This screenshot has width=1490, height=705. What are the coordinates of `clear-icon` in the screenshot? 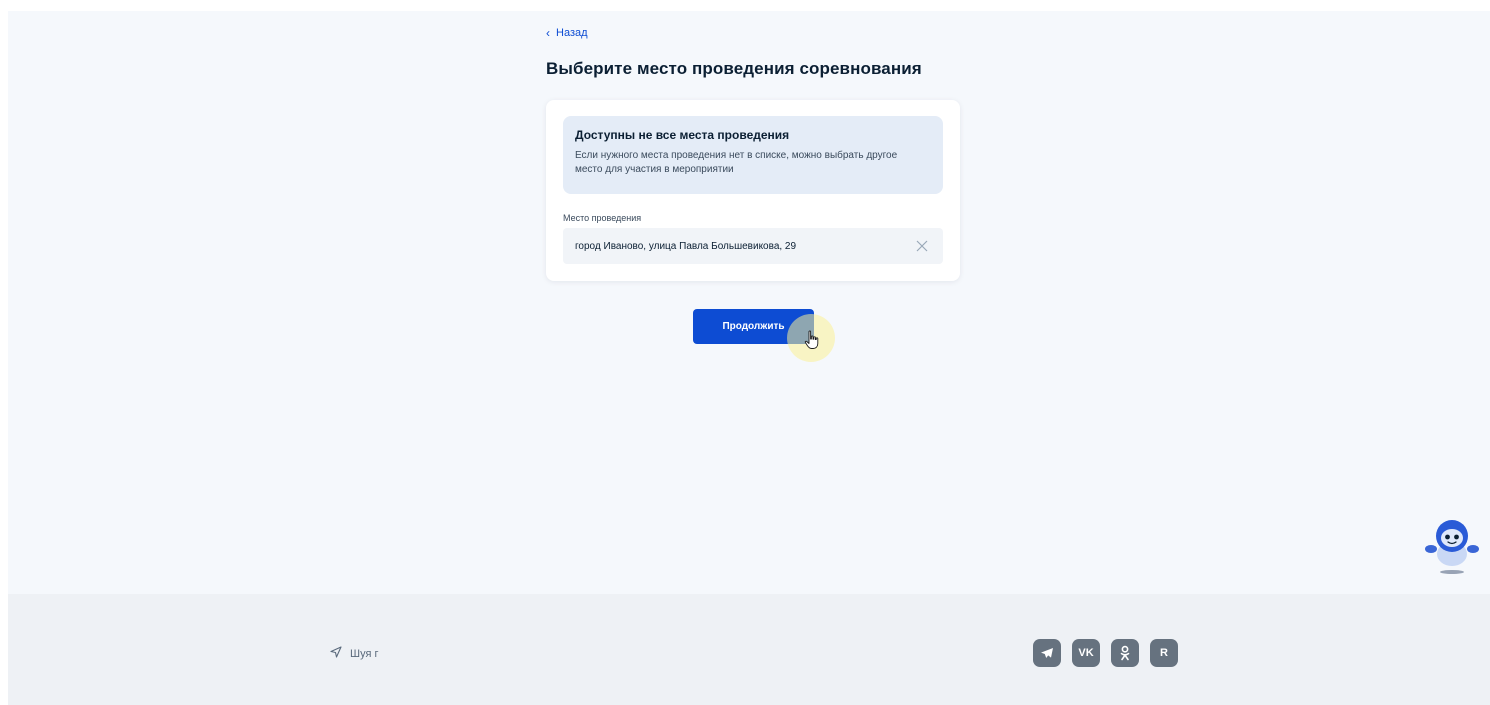 It's located at (922, 246).